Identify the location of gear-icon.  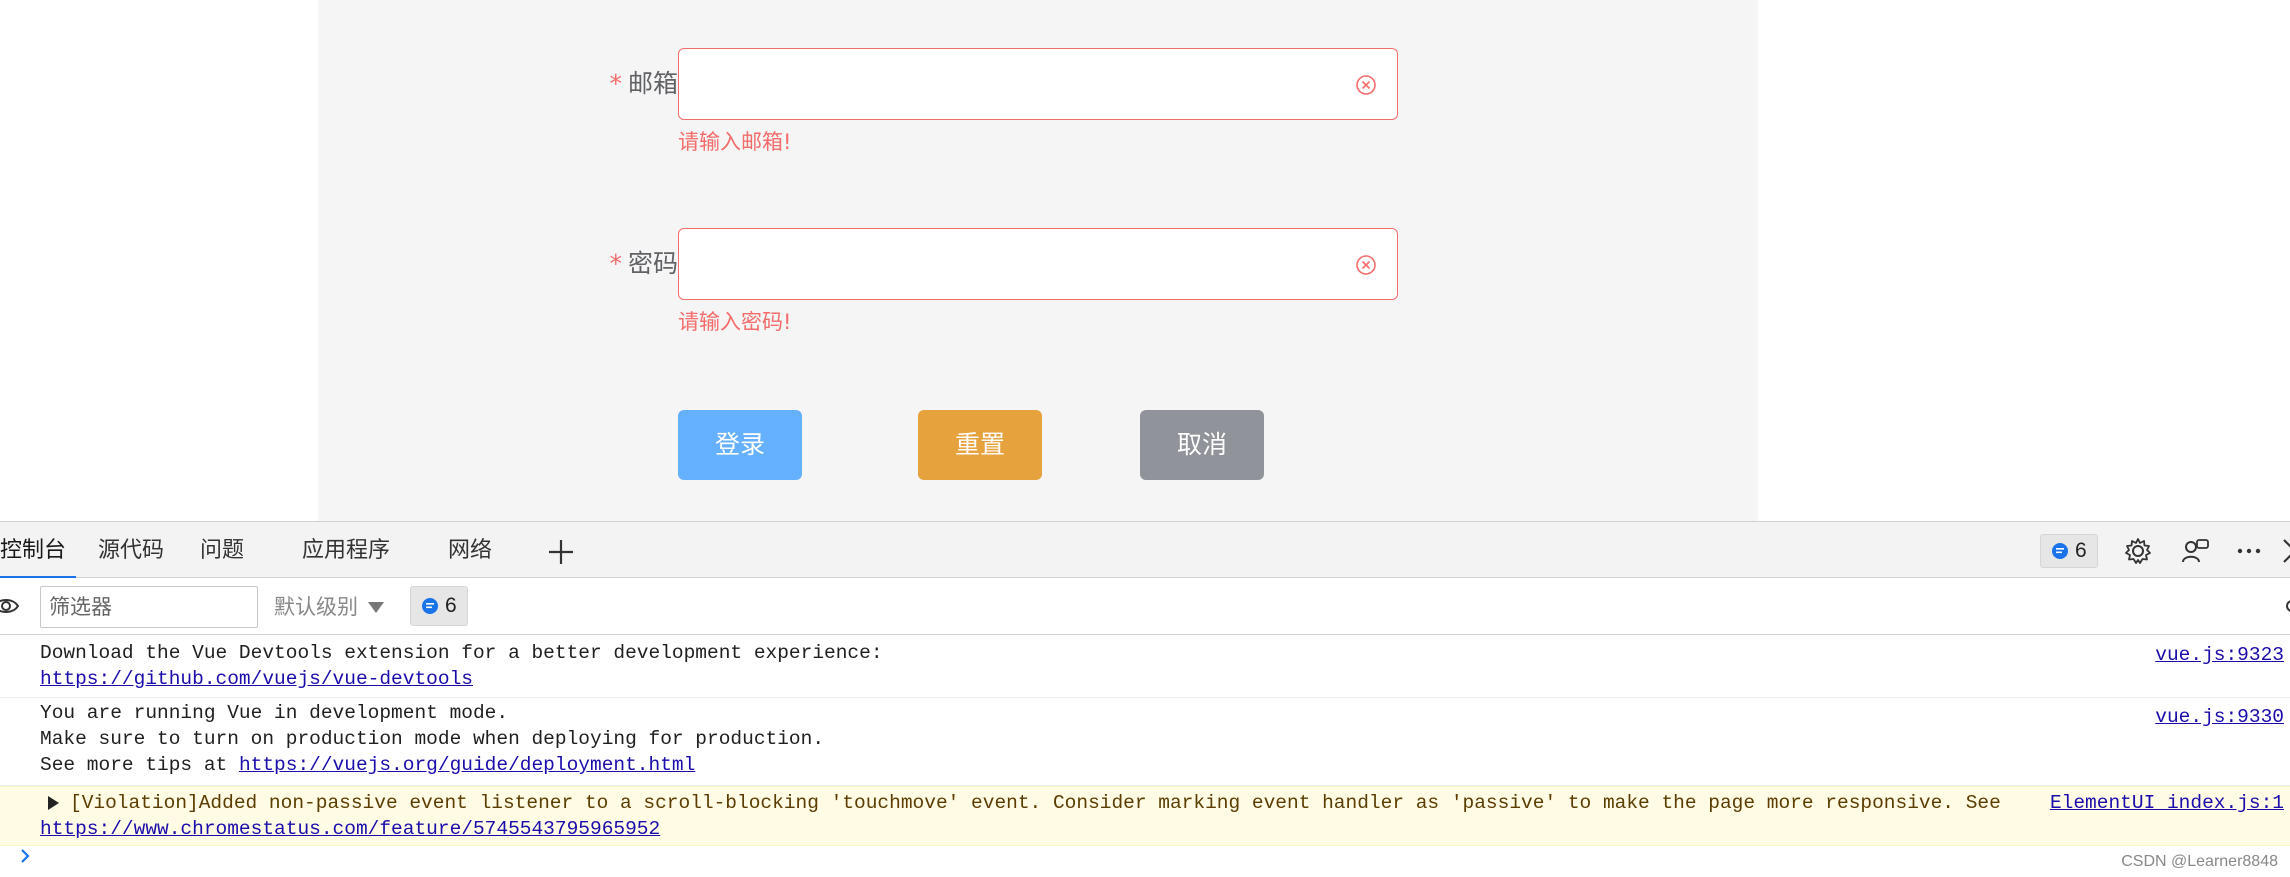
(2138, 551).